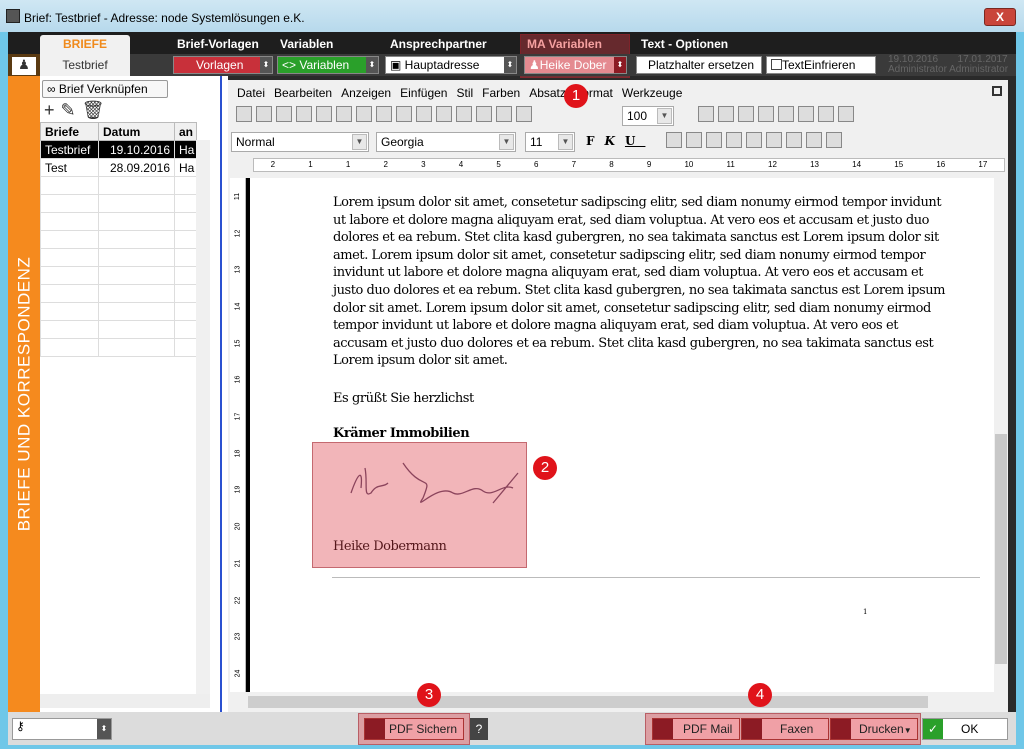  I want to click on tab-briefe: BRIEFE, so click(85, 44).